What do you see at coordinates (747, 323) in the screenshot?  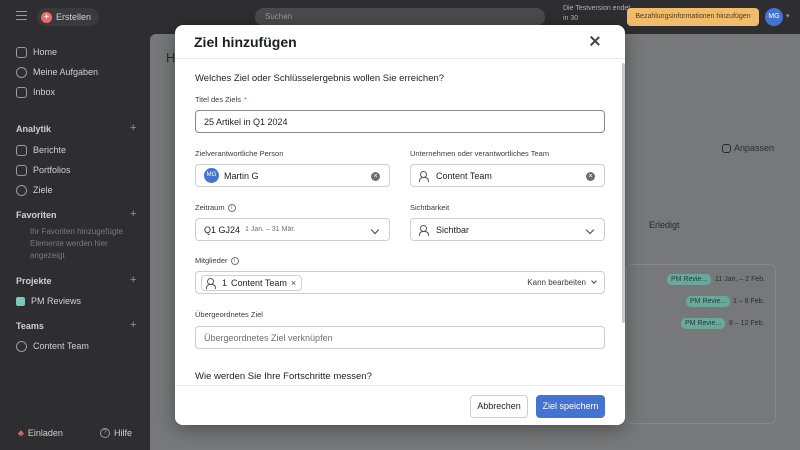 I see `task-dates: 8 – 12 Feb.` at bounding box center [747, 323].